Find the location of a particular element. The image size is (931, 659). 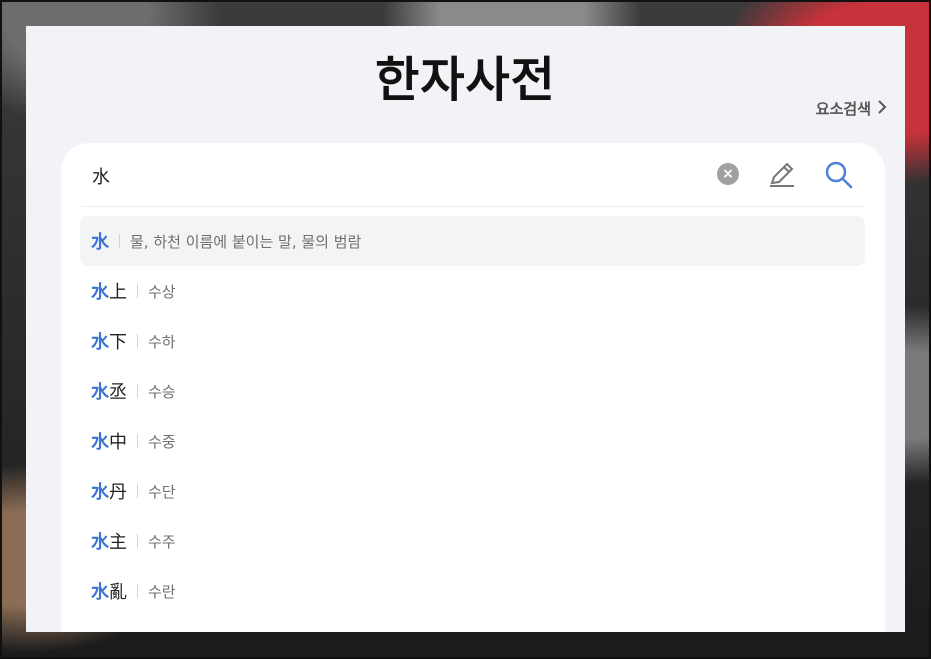

element-search-link: 요소검색 is located at coordinates (851, 108).